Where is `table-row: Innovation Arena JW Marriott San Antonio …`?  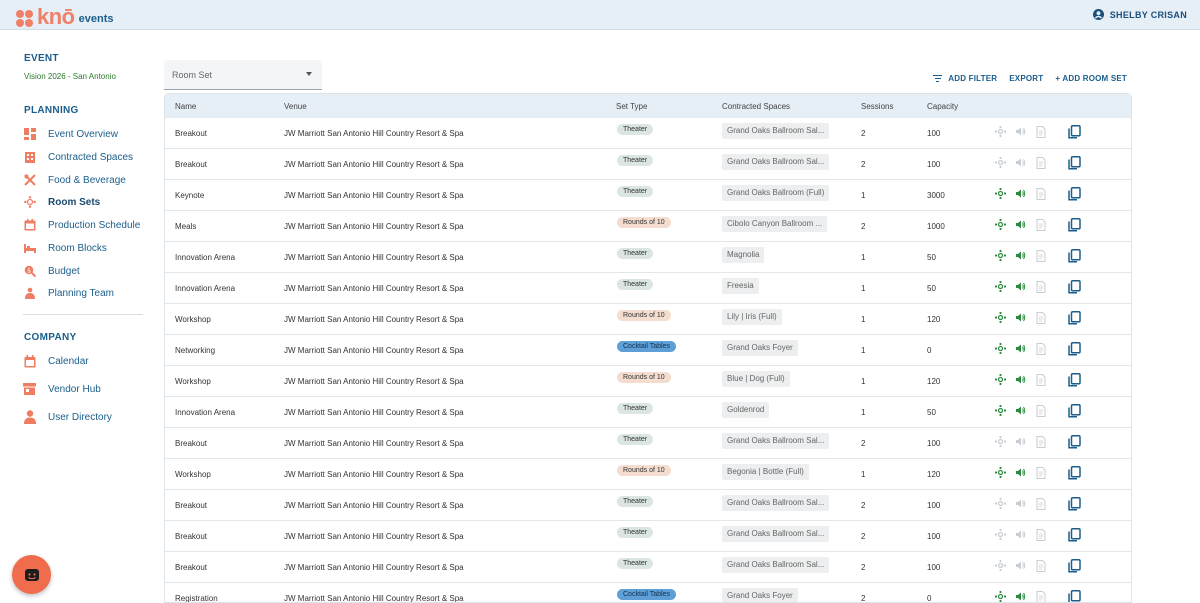
table-row: Innovation Arena JW Marriott San Antonio … is located at coordinates (648, 412).